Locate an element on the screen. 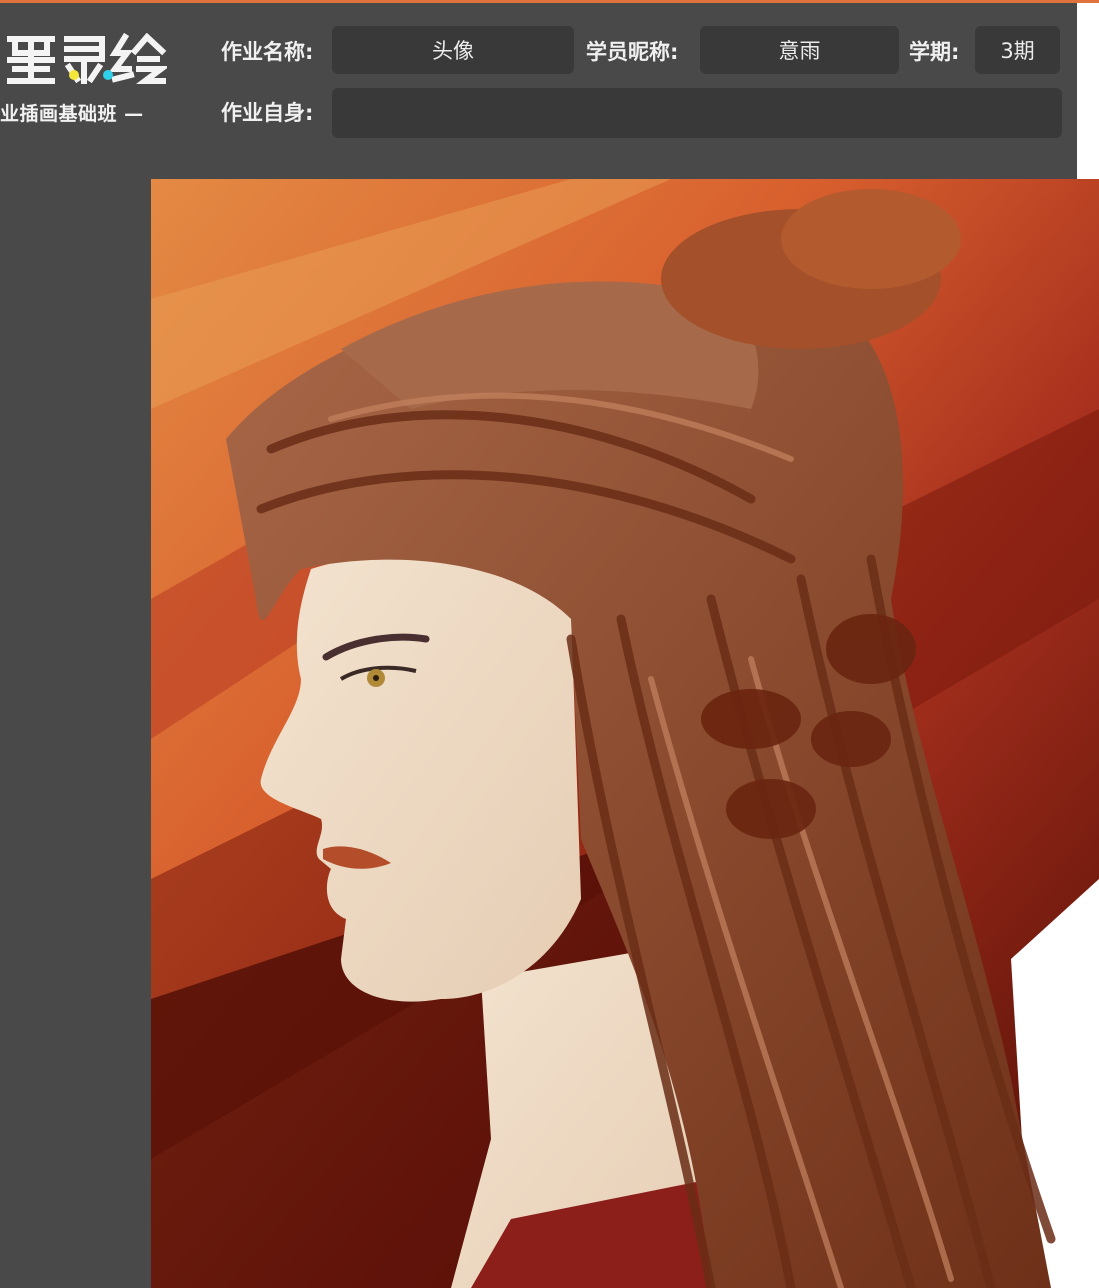 The width and height of the screenshot is (1099, 1288). term-field: 3期 is located at coordinates (1017, 50).